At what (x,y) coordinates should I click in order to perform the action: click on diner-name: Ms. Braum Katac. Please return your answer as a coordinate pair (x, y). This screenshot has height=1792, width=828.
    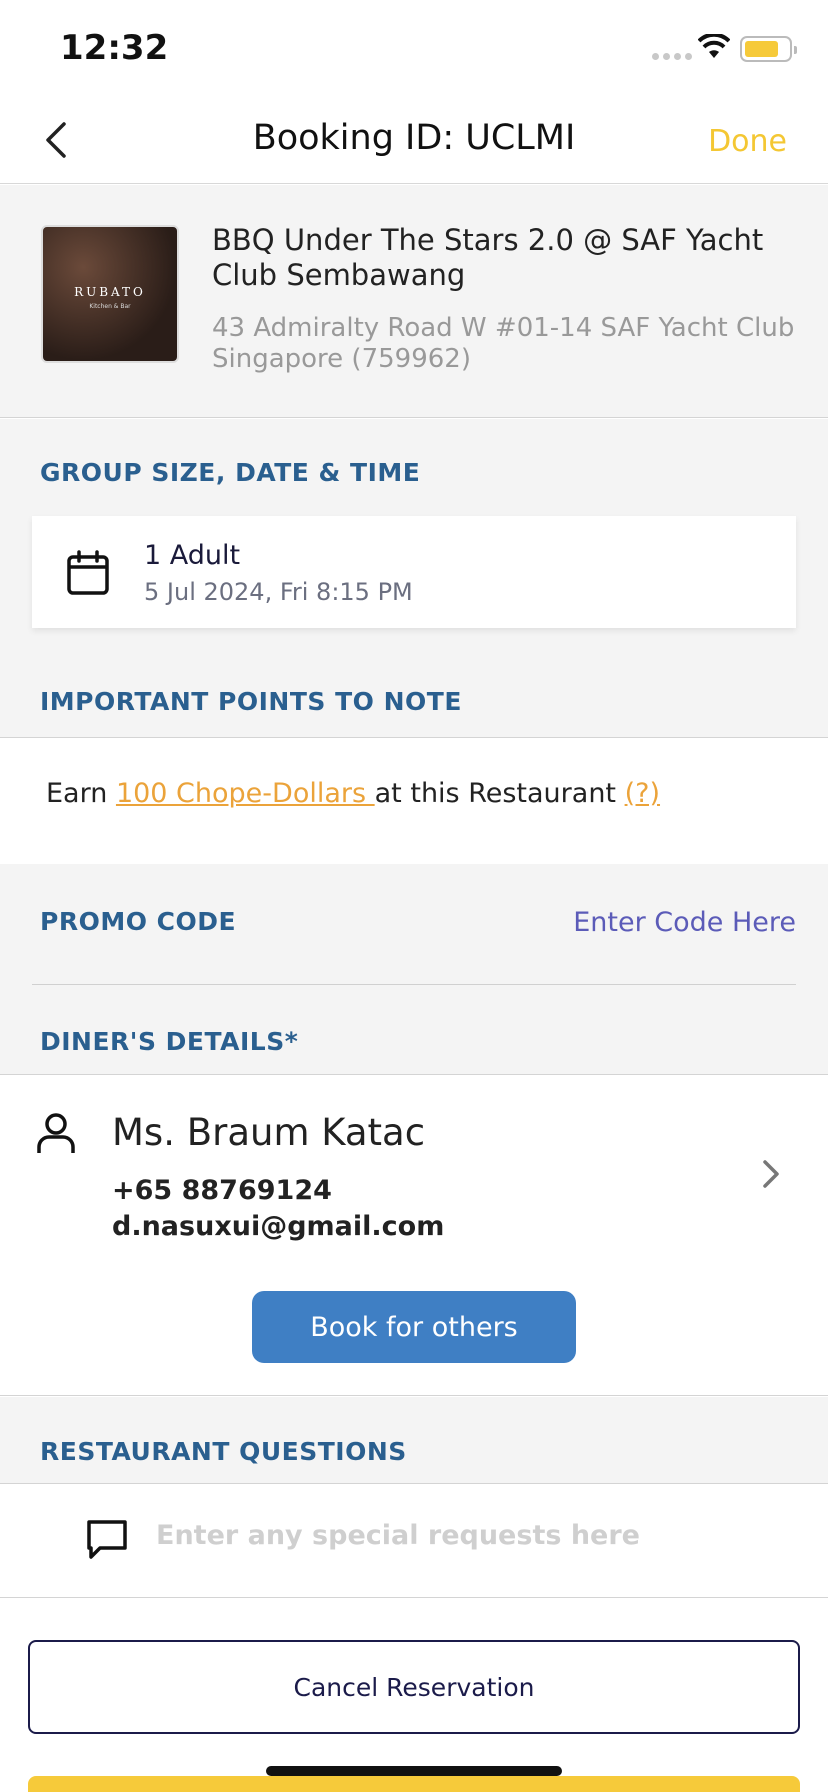
    Looking at the image, I should click on (269, 1132).